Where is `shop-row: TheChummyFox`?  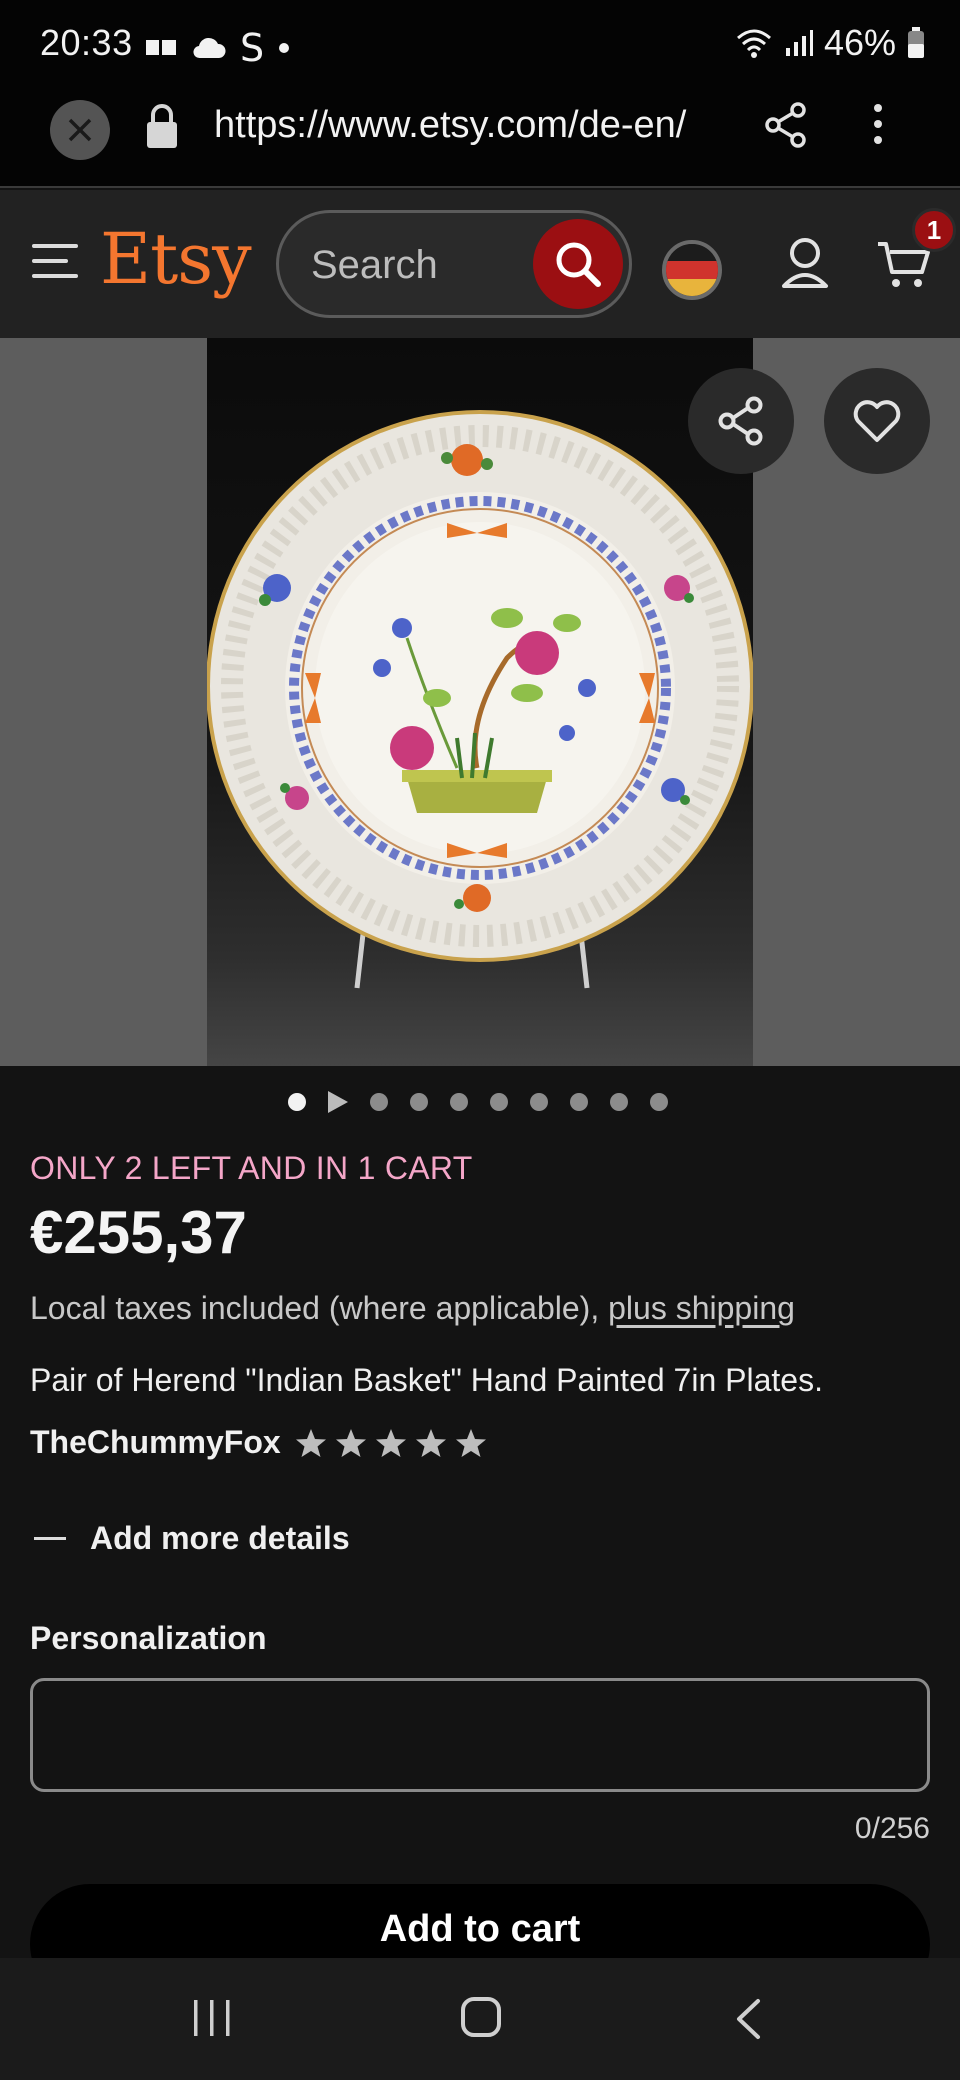
shop-row: TheChummyFox is located at coordinates (258, 1442).